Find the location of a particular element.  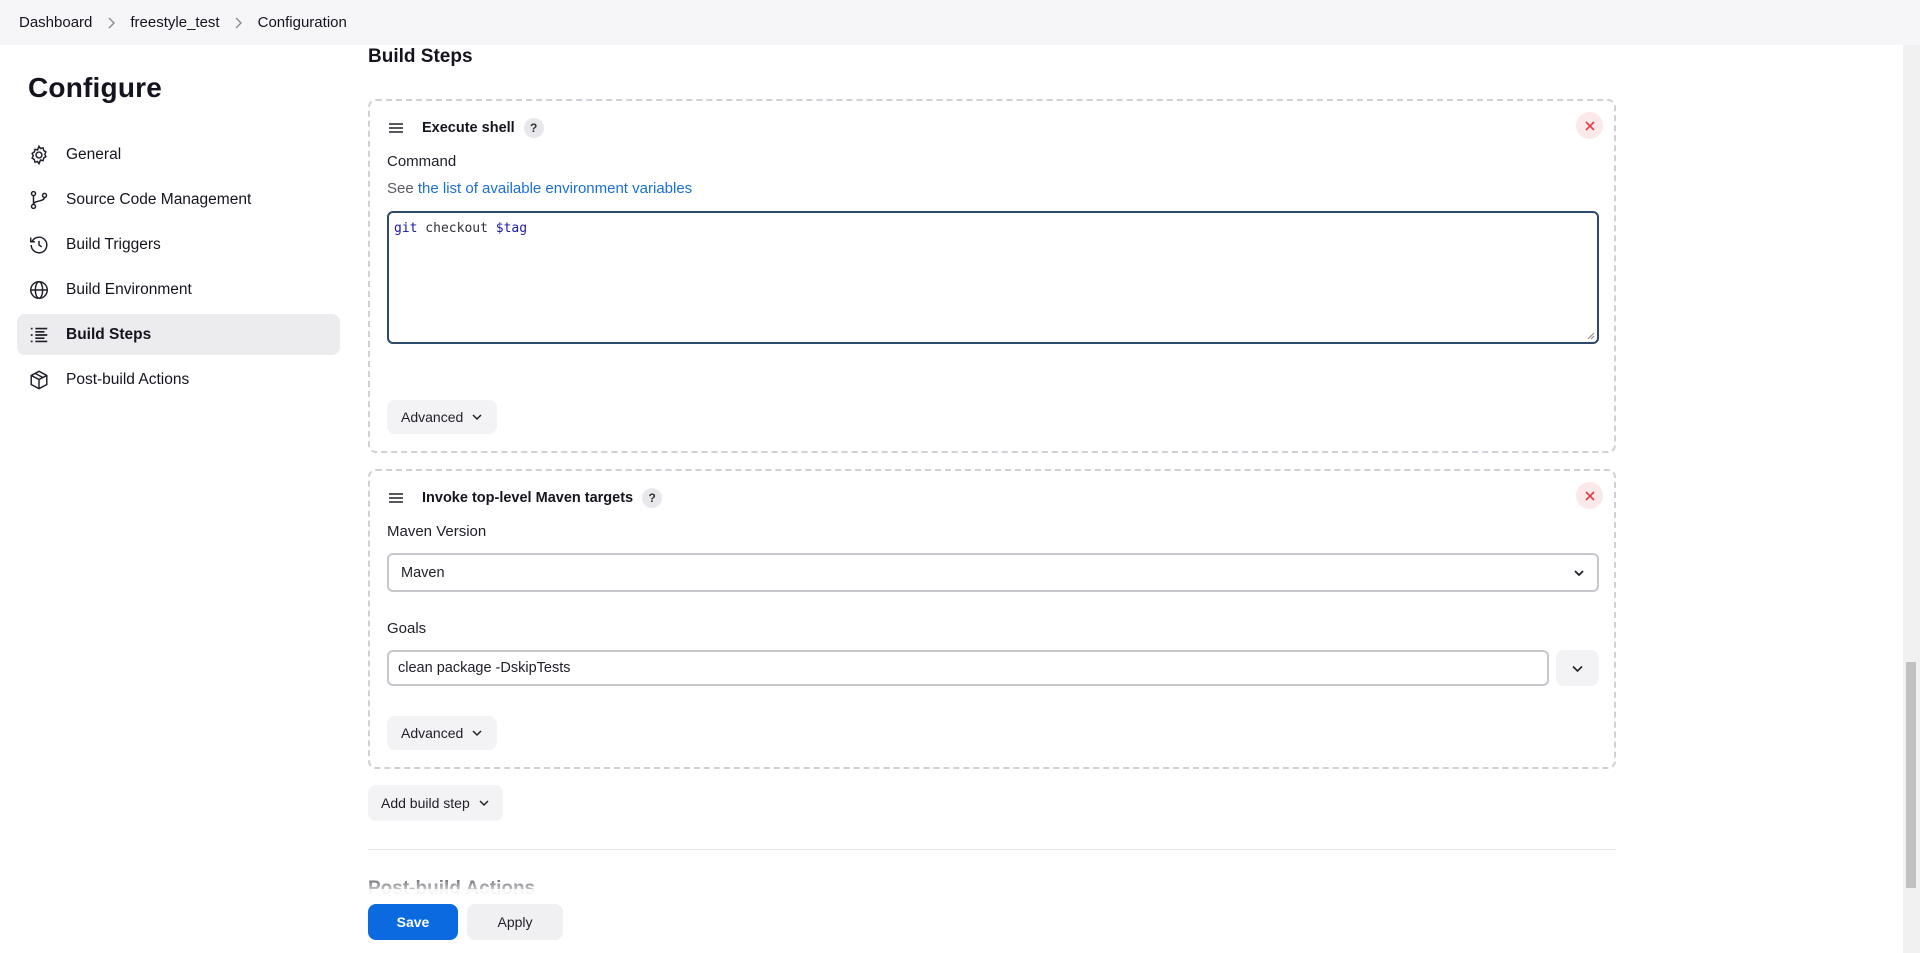

sidebar-item-build-steps: Build Steps is located at coordinates (178, 334).